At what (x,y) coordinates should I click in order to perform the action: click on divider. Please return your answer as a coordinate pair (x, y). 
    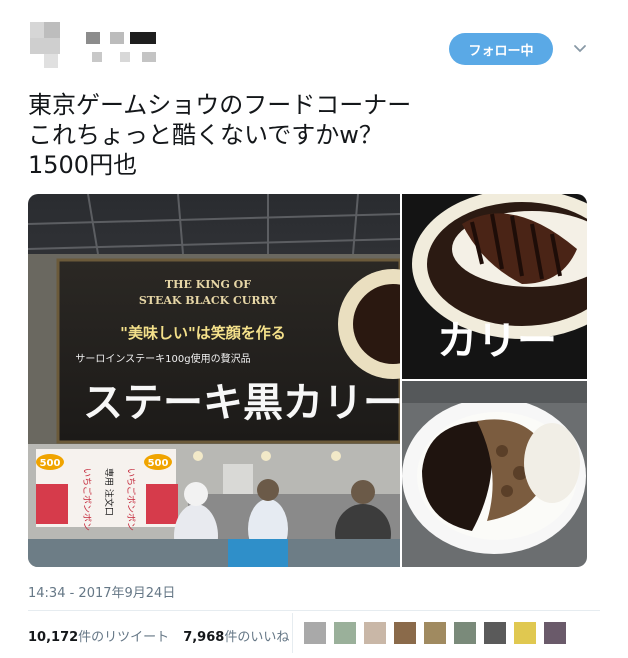
    Looking at the image, I should click on (314, 610).